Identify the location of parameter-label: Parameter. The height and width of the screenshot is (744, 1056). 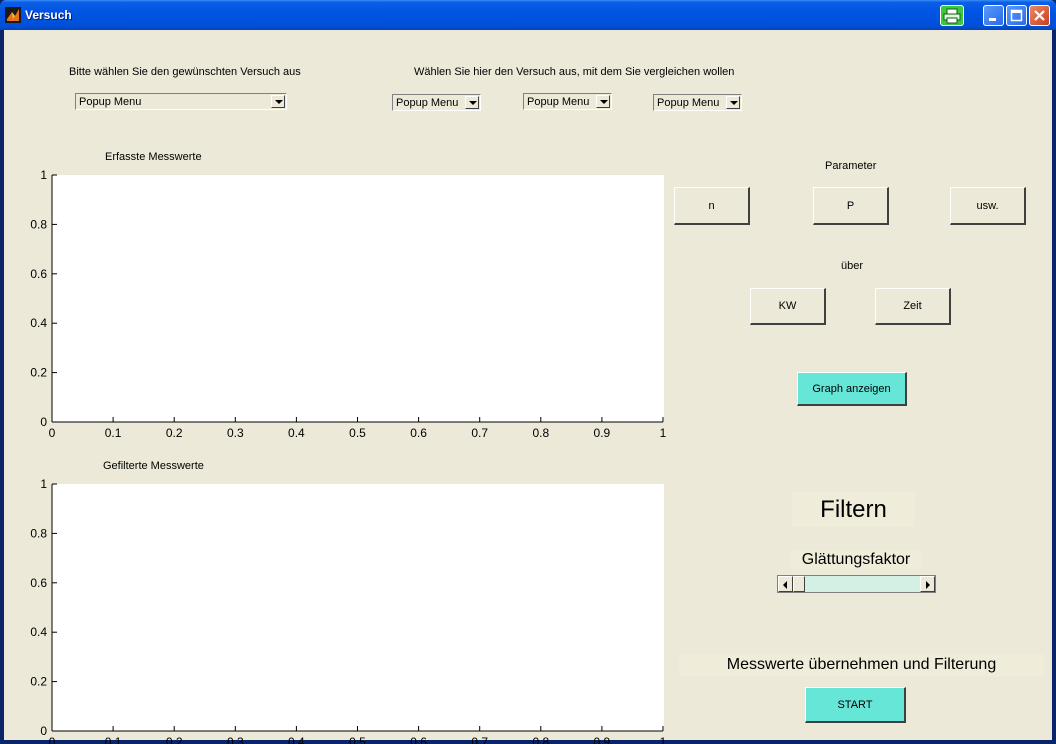
(851, 166).